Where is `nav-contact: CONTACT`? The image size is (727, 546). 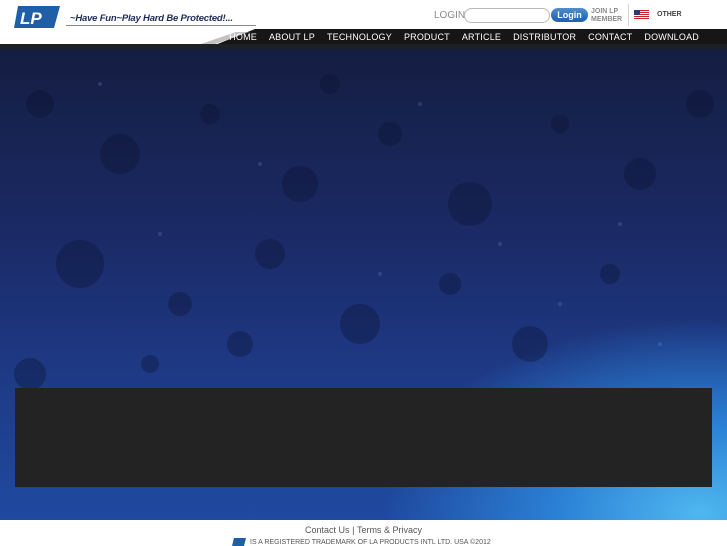 nav-contact: CONTACT is located at coordinates (610, 37).